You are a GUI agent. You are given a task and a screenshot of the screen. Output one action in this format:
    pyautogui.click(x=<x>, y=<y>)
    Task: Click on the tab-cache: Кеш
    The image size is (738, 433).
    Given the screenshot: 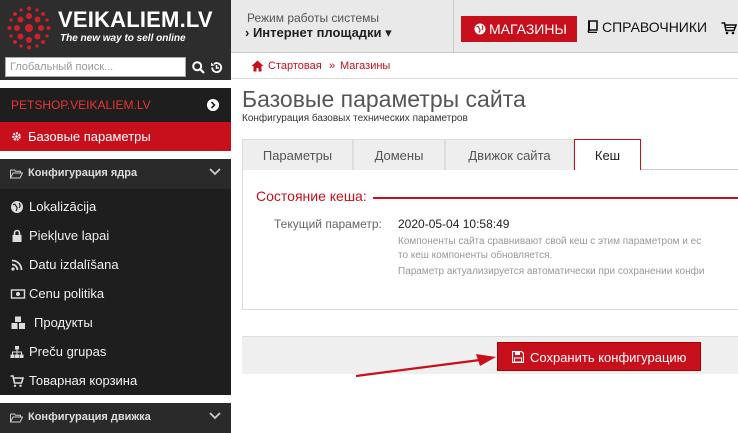 What is the action you would take?
    pyautogui.click(x=607, y=155)
    